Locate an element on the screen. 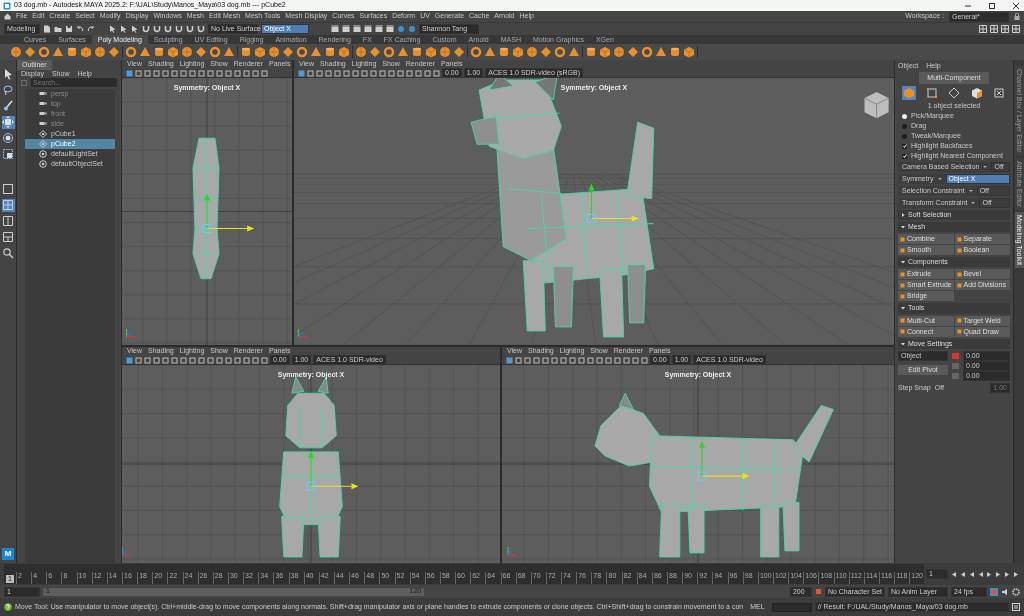 This screenshot has width=1024, height=616. key-forward-icon is located at coordinates (998, 574).